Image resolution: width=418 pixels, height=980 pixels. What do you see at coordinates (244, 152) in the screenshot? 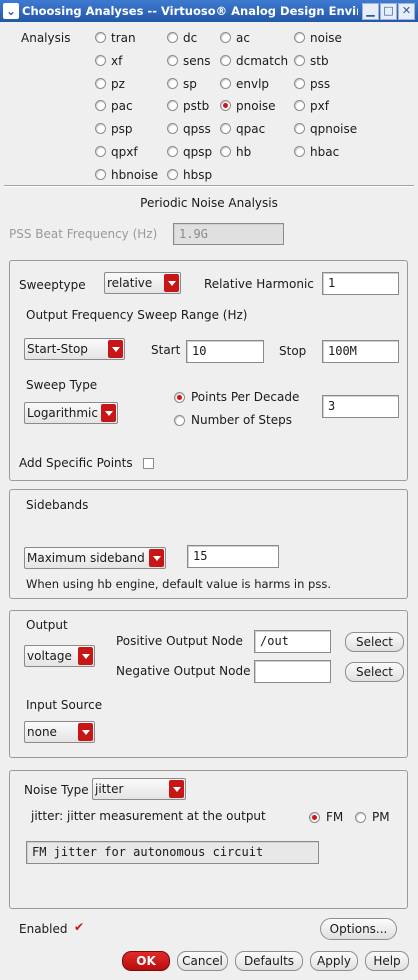
I see `analysis-label-hb: hb` at bounding box center [244, 152].